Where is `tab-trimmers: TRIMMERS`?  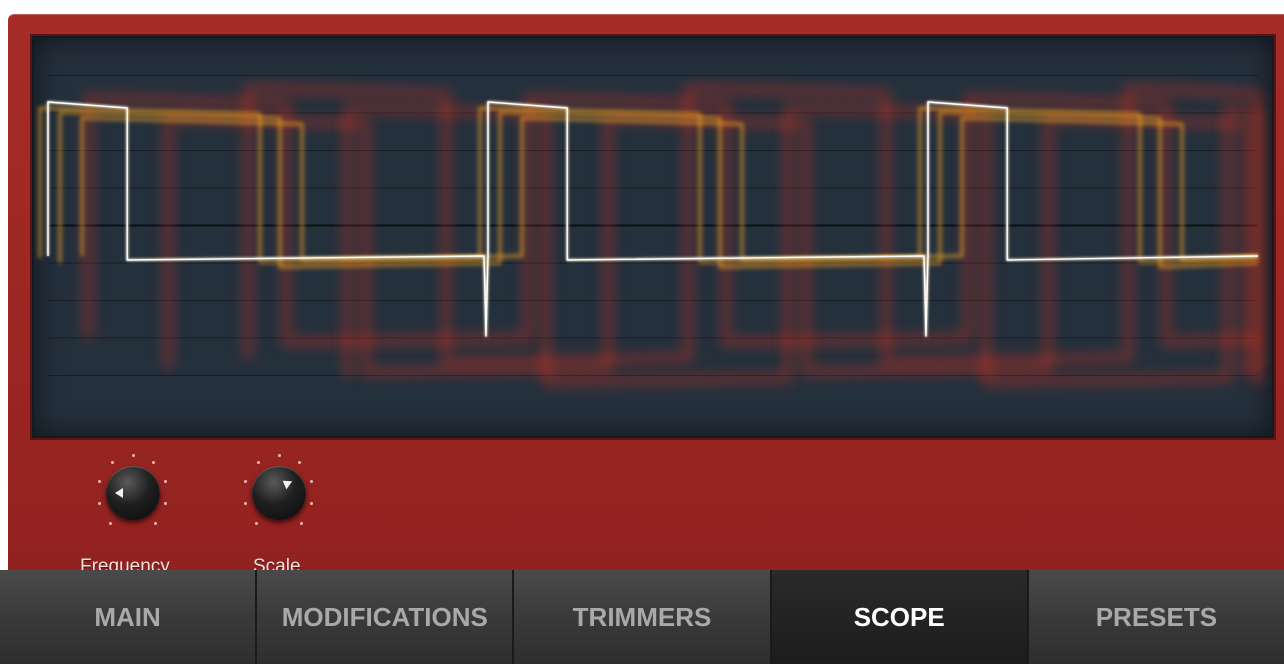 tab-trimmers: TRIMMERS is located at coordinates (643, 617).